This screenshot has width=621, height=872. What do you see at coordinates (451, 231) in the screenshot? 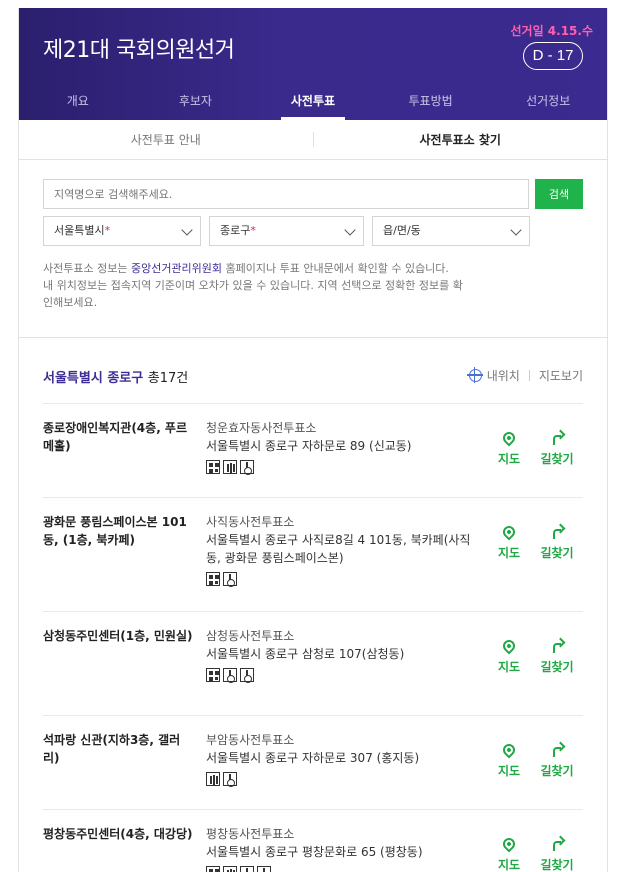
I see `select-town: 읍/면/동` at bounding box center [451, 231].